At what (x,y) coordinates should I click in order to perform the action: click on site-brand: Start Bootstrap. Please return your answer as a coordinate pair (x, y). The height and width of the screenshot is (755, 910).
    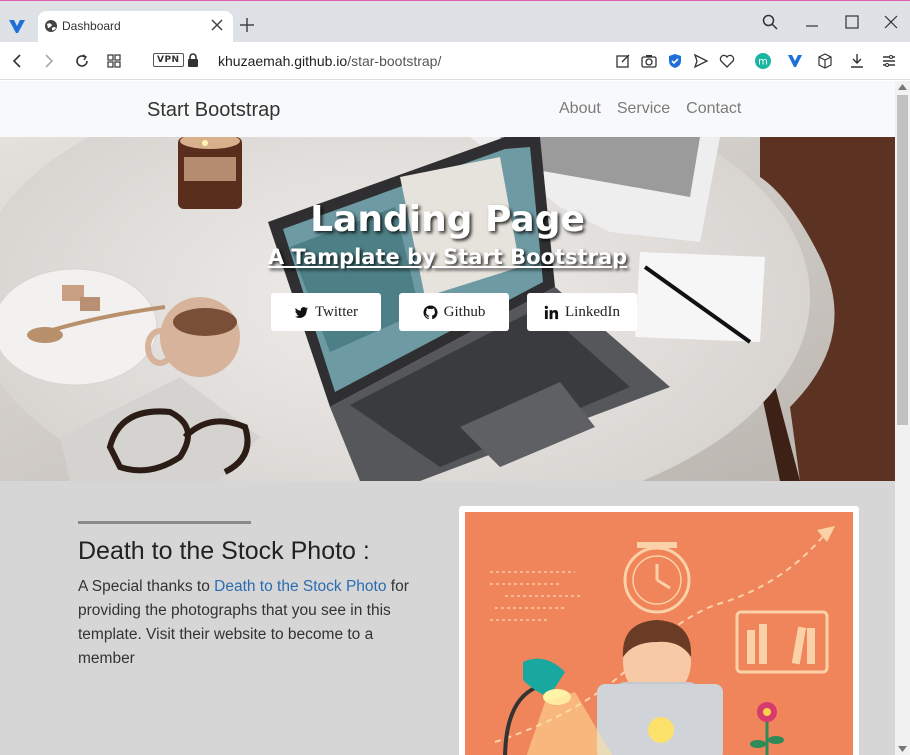
    Looking at the image, I should click on (213, 110).